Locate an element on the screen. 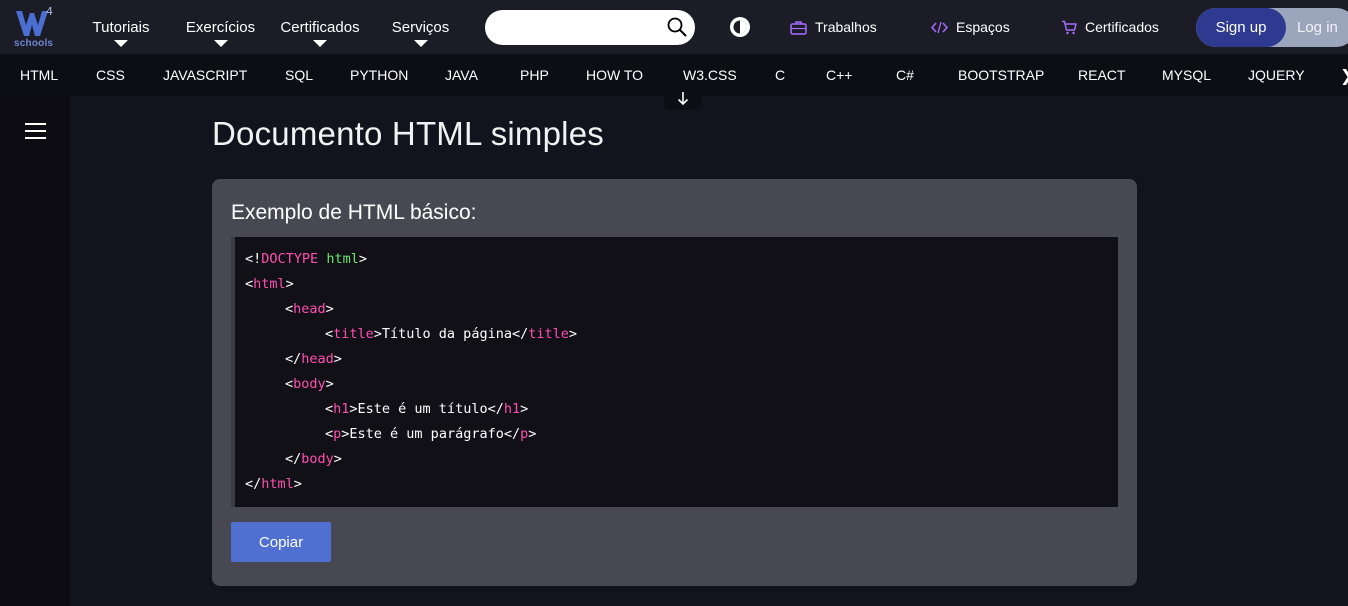 Image resolution: width=1348 pixels, height=606 pixels. nav-services: Serviços is located at coordinates (420, 27).